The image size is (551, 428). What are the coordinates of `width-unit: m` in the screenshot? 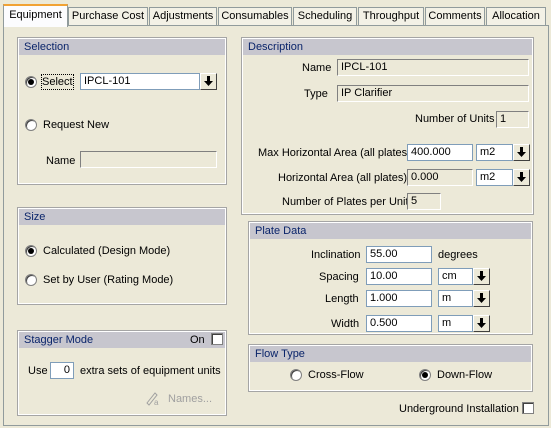 It's located at (455, 323).